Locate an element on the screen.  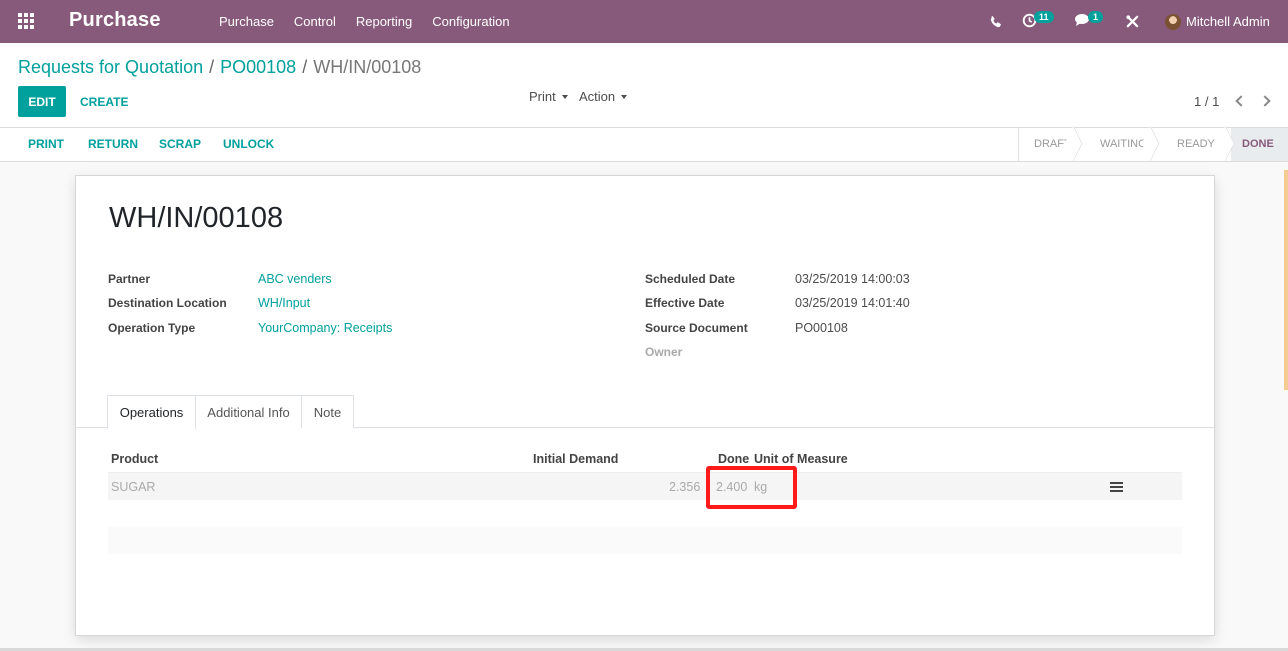
pager-previous-button is located at coordinates (1240, 101).